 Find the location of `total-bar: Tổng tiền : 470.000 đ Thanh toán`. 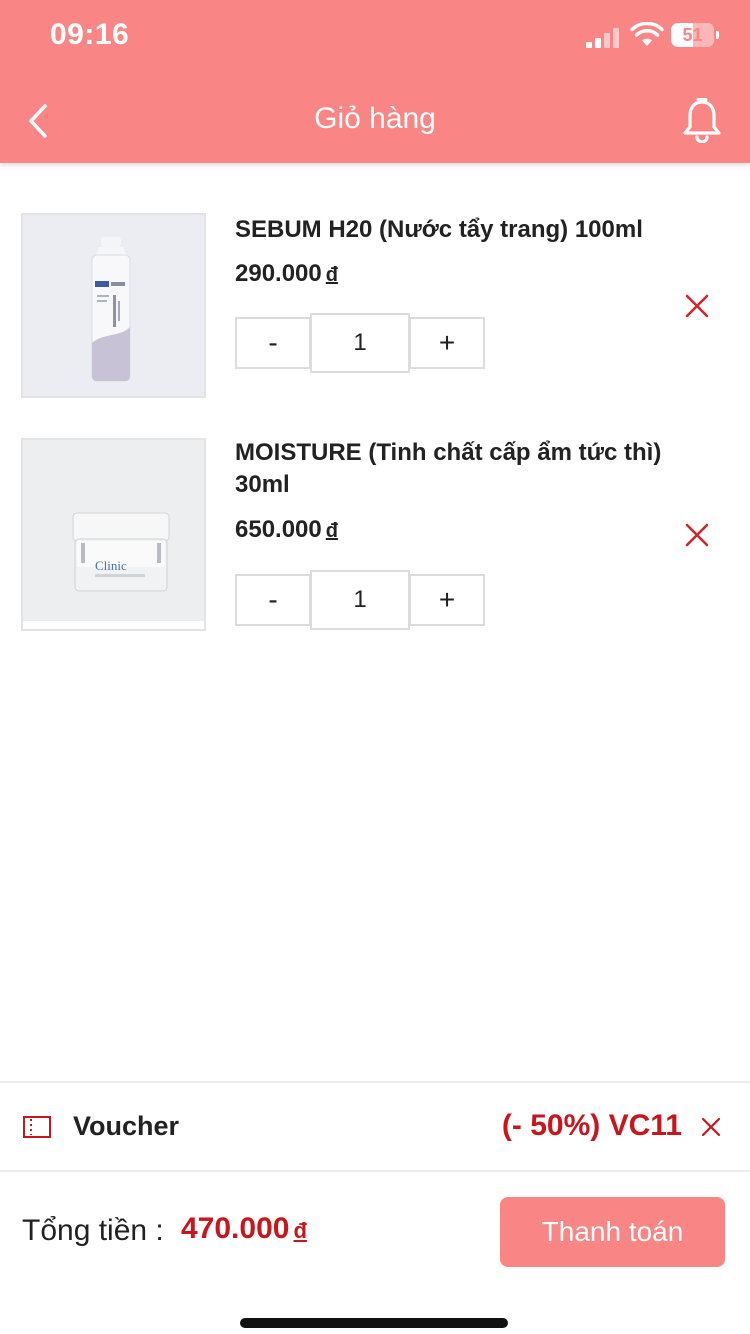

total-bar: Tổng tiền : 470.000 đ Thanh toán is located at coordinates (375, 1234).